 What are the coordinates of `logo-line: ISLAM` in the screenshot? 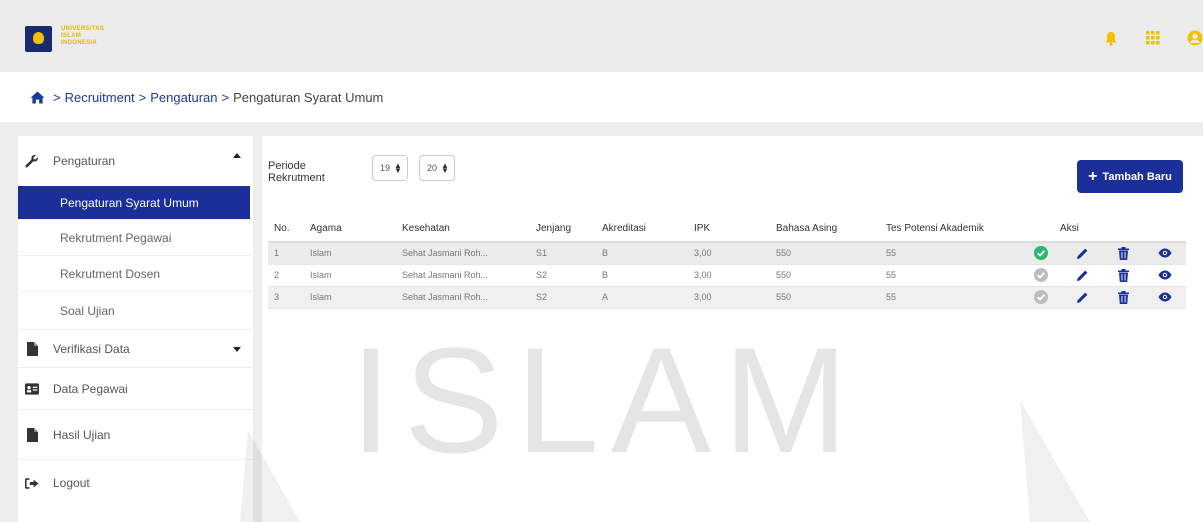 It's located at (71, 36).